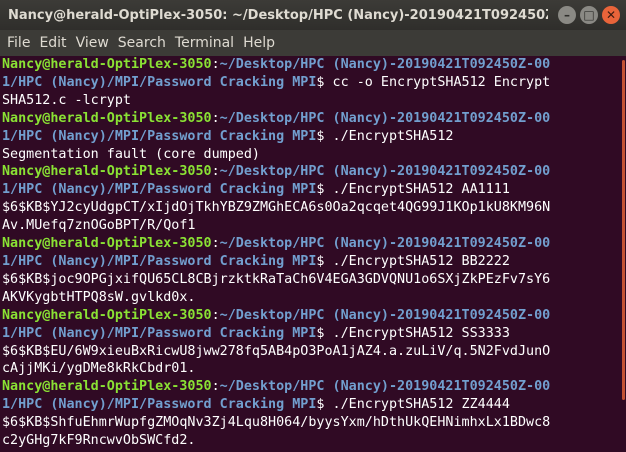 This screenshot has height=452, width=626. What do you see at coordinates (99, 441) in the screenshot?
I see `output-text: c2yGHg7kF9RncwvObSWCfd2.` at bounding box center [99, 441].